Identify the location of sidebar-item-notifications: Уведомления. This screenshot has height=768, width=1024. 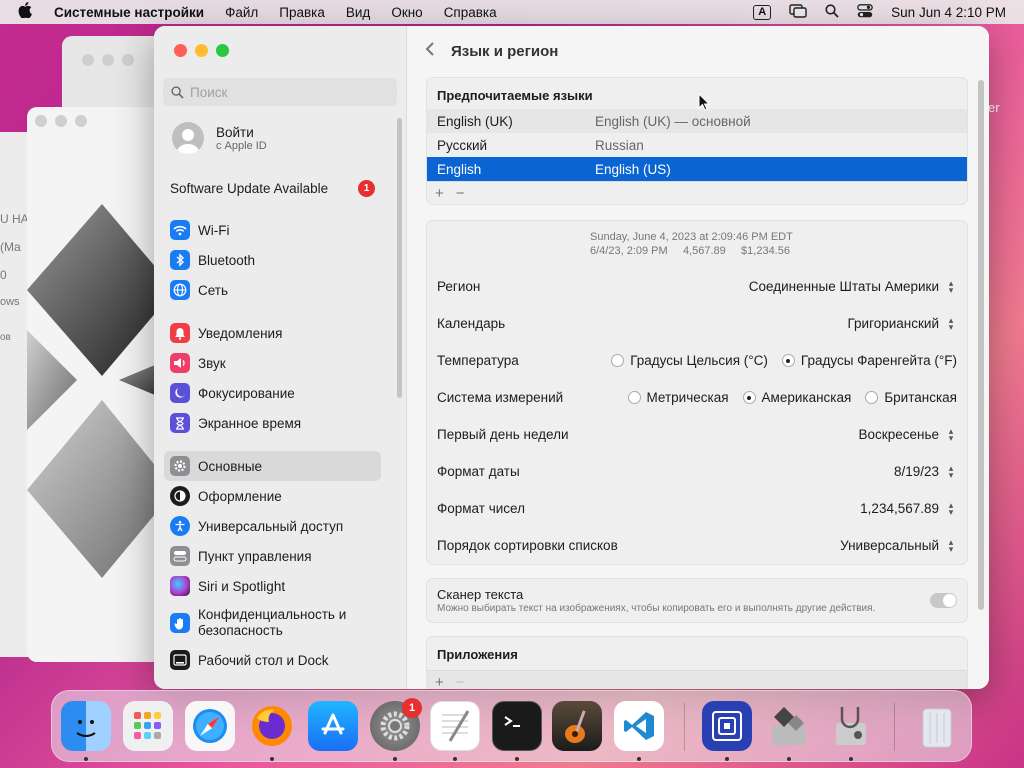
(272, 333).